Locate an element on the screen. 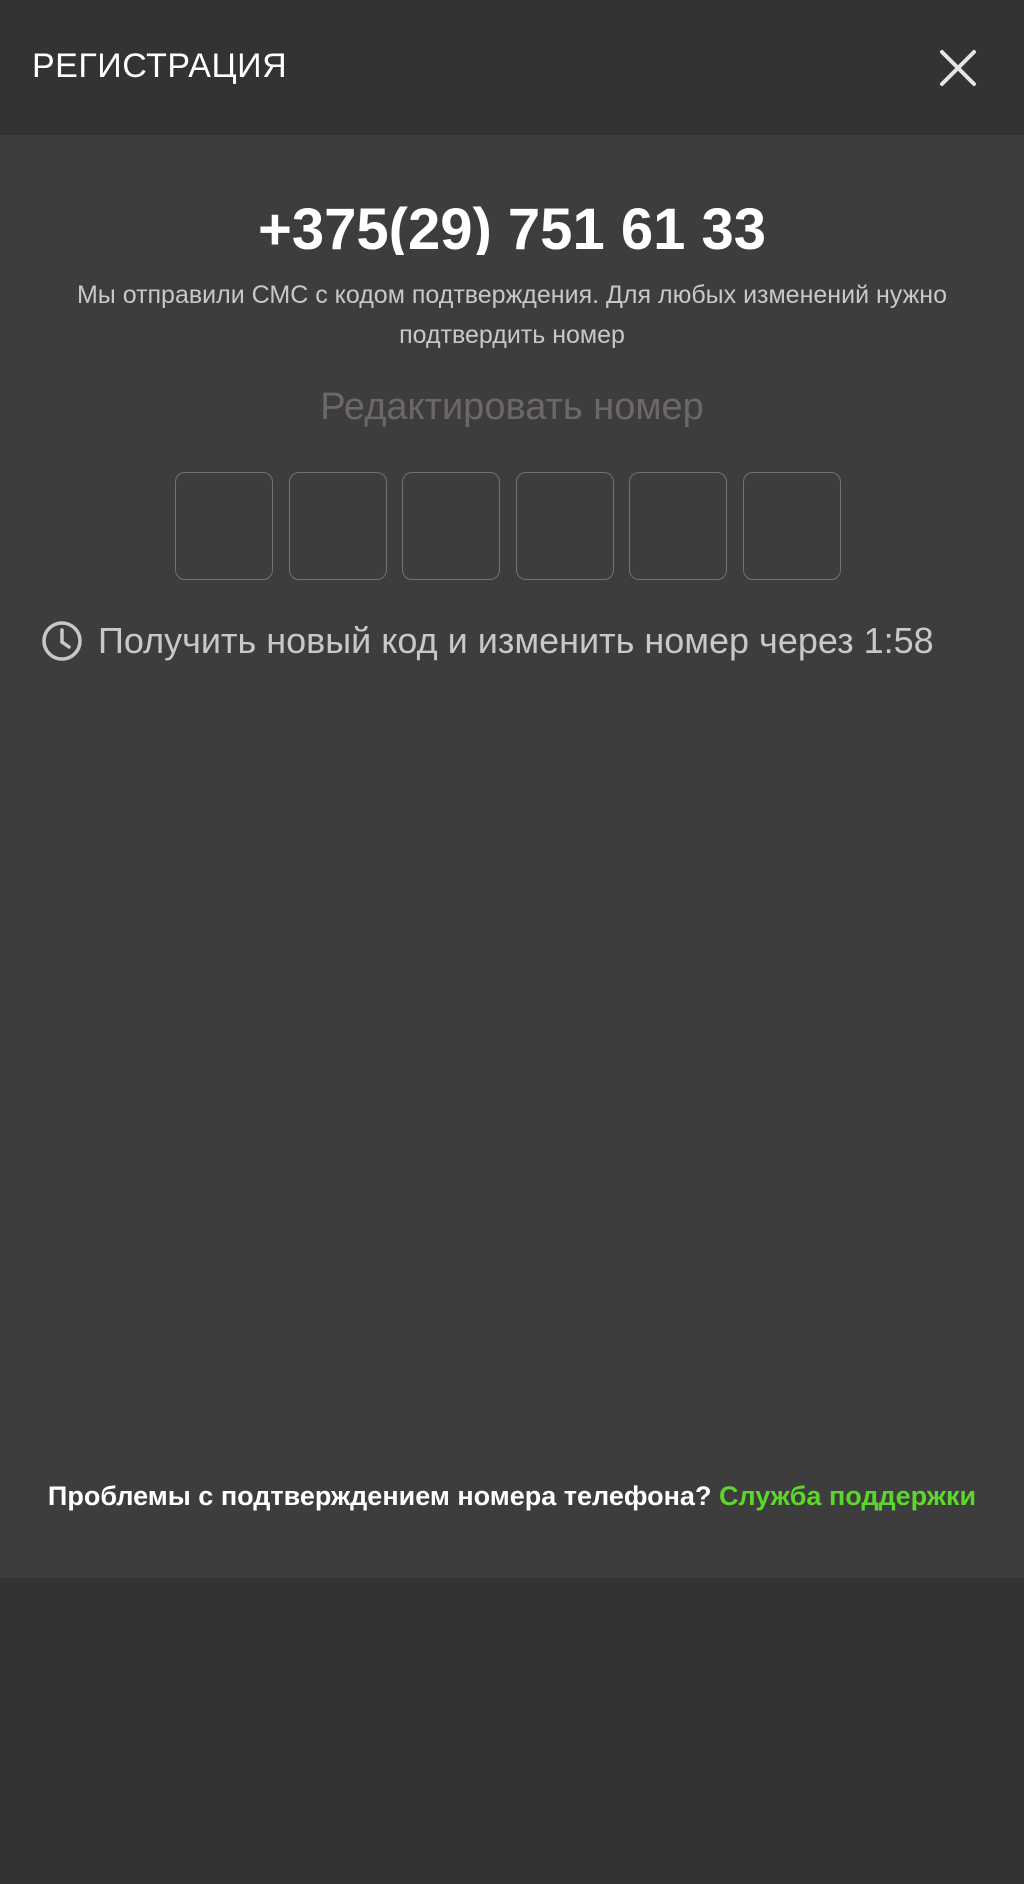 This screenshot has width=1024, height=1884. edit-number-link: Редактировать номер is located at coordinates (512, 407).